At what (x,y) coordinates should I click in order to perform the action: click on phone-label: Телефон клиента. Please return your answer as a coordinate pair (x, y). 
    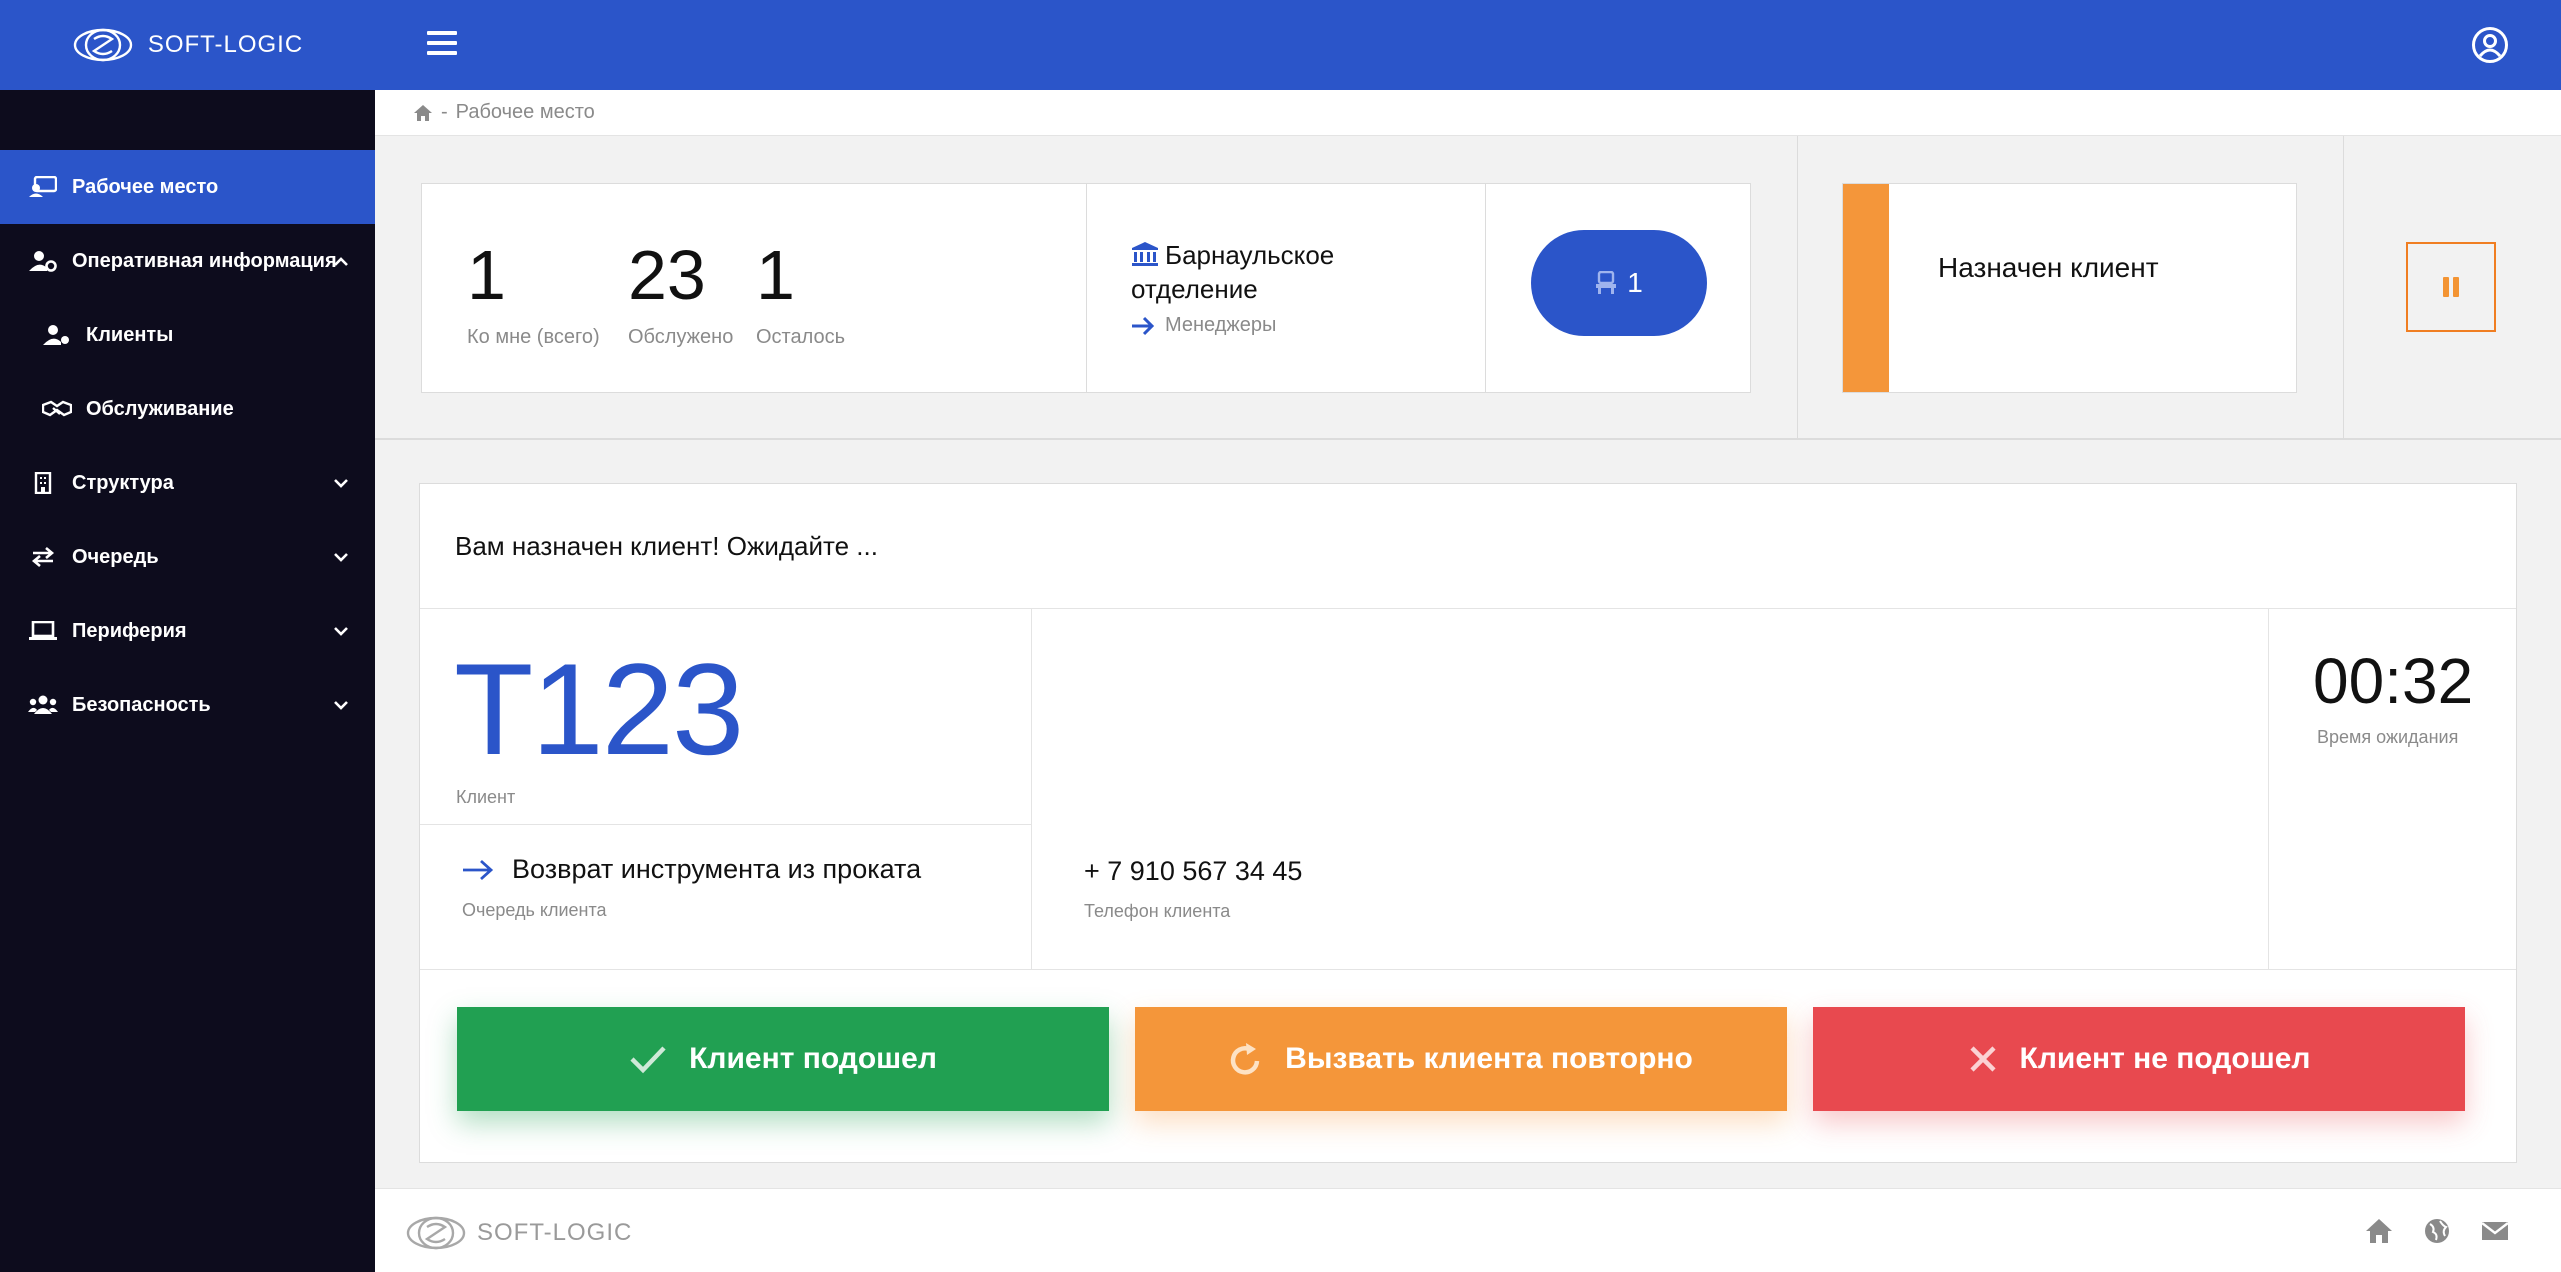
    Looking at the image, I should click on (1157, 911).